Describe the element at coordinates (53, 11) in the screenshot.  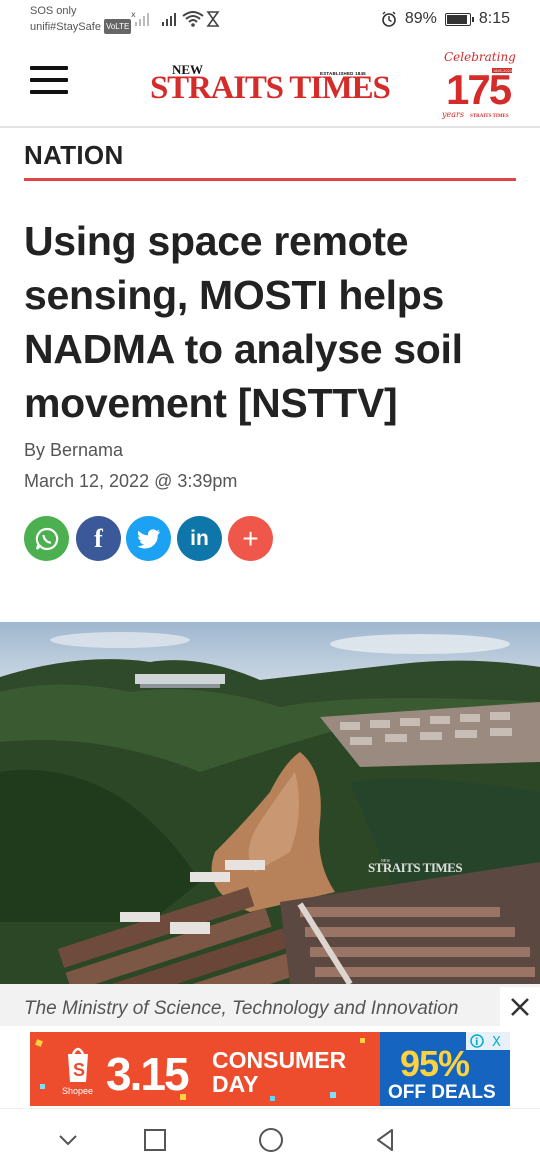
I see `carrier-line-1: SOS only` at that location.